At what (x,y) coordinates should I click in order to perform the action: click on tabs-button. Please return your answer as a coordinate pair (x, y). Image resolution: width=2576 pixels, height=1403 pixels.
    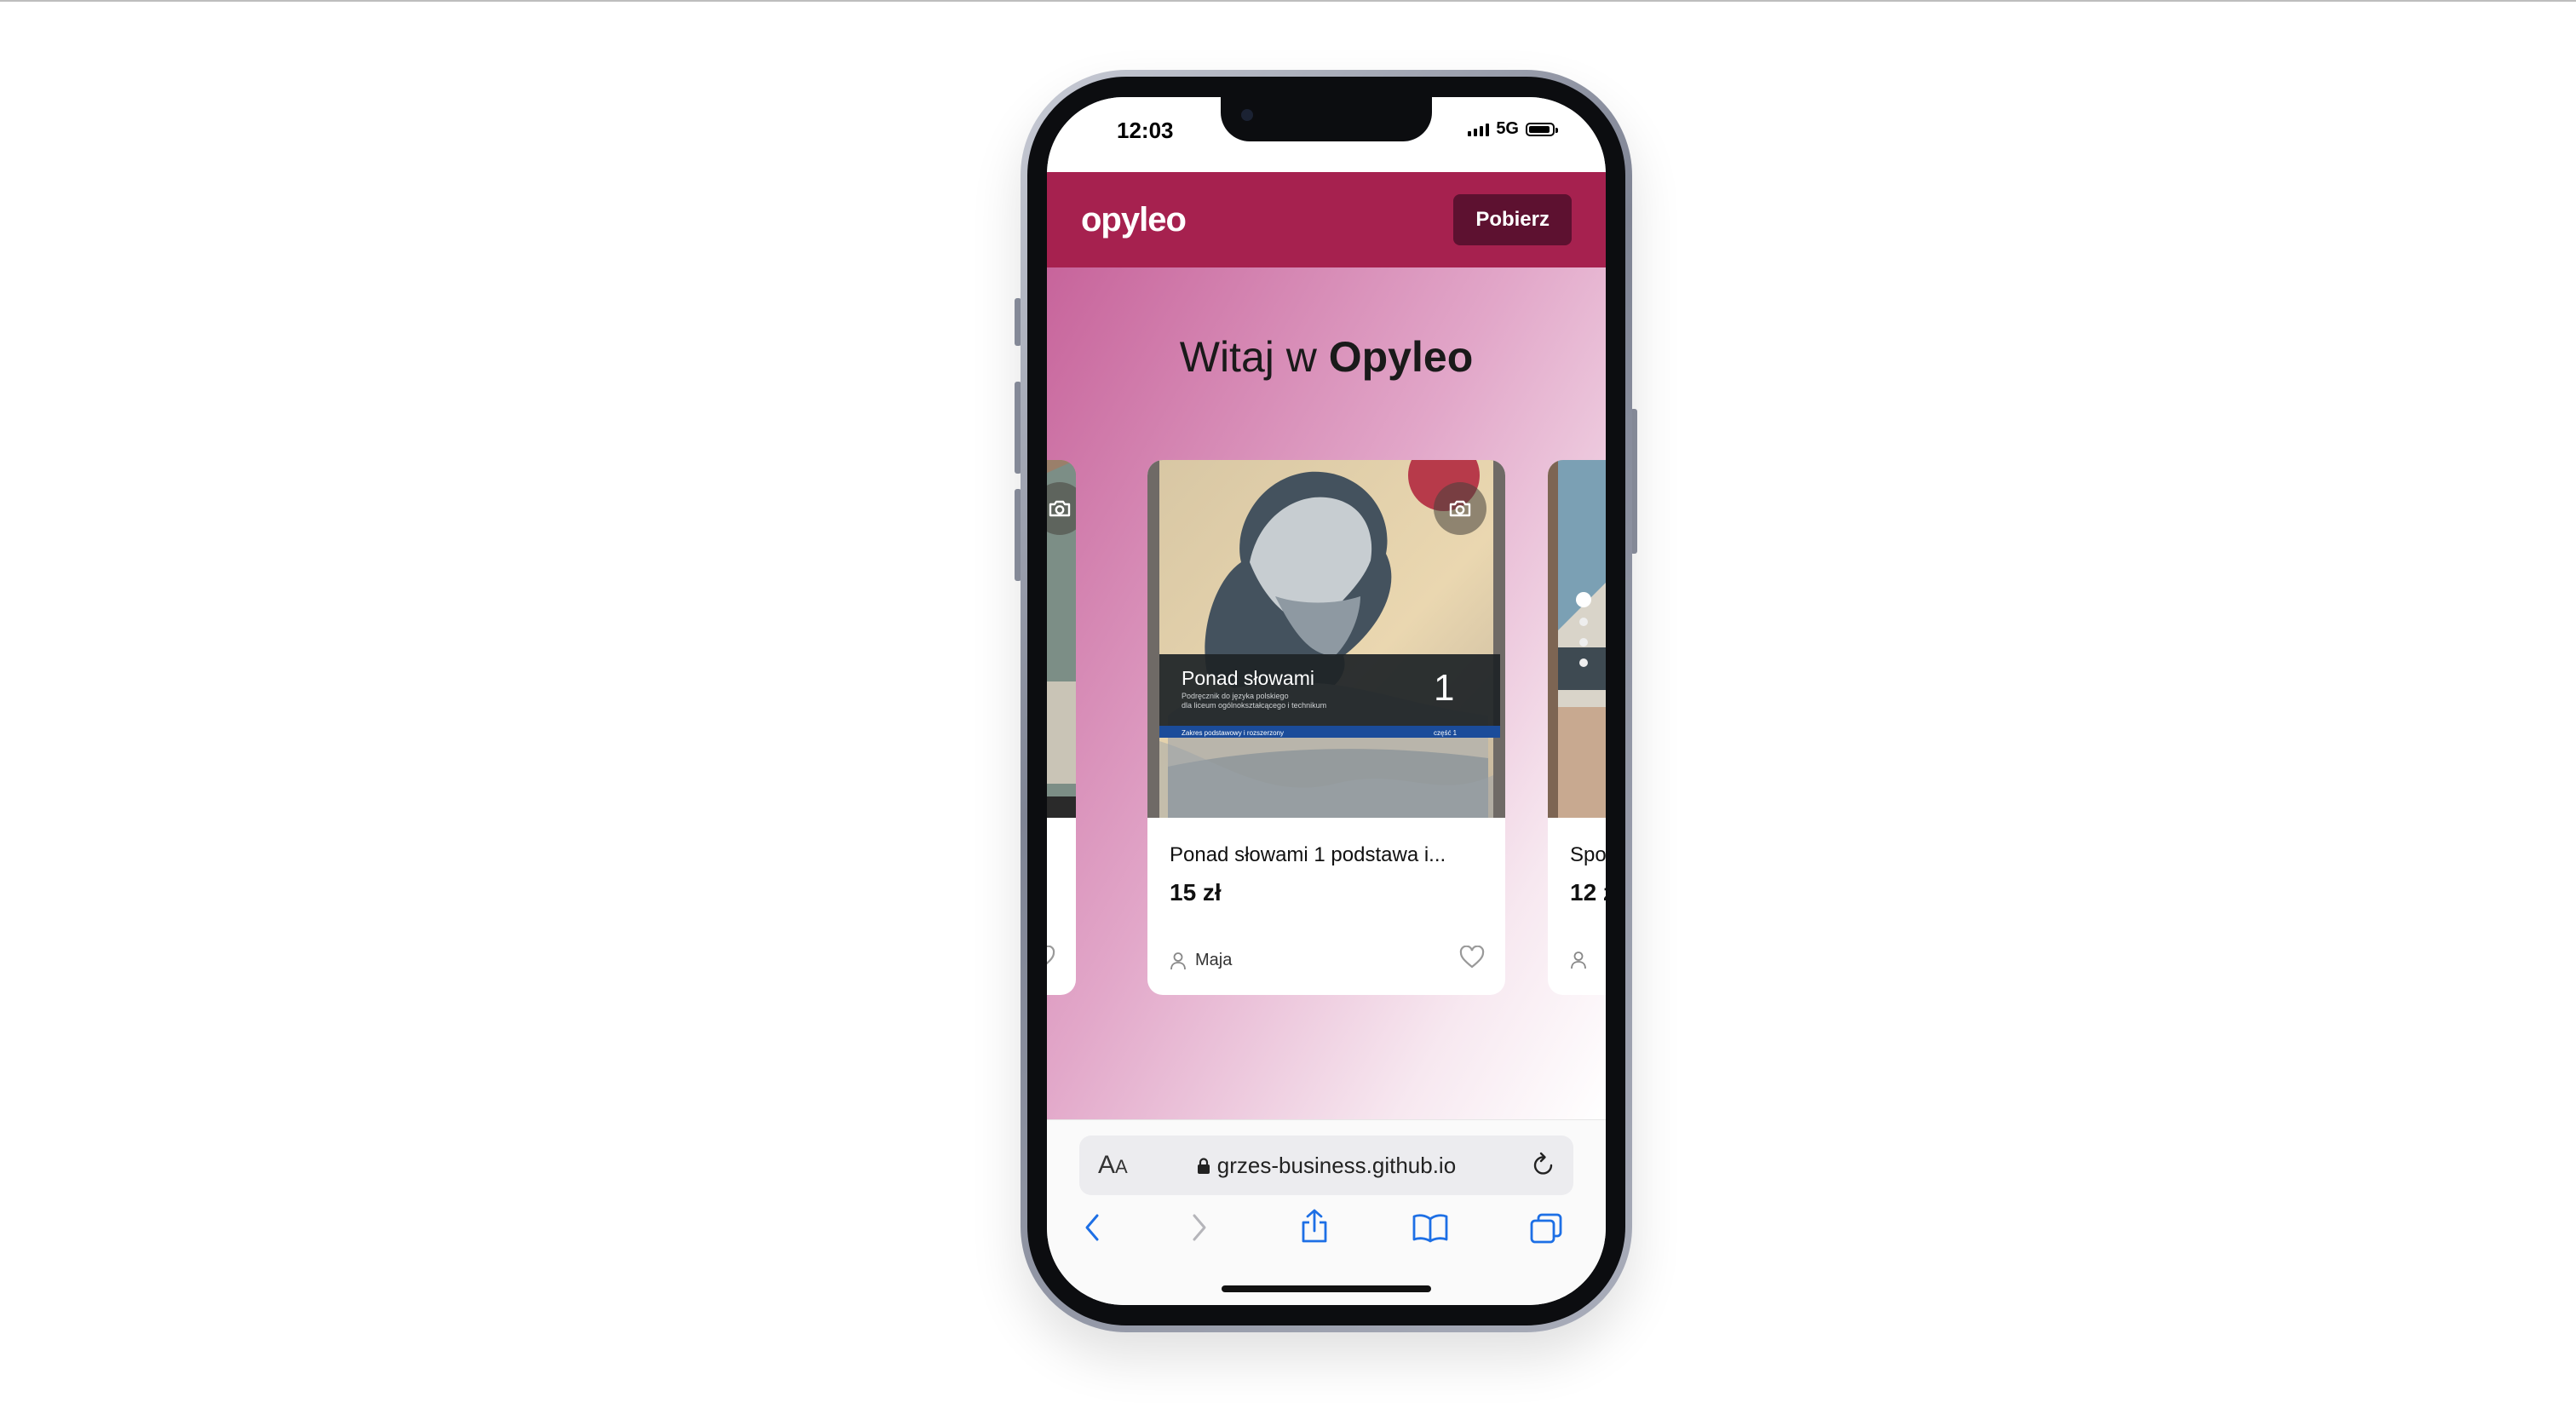
    Looking at the image, I should click on (1546, 1231).